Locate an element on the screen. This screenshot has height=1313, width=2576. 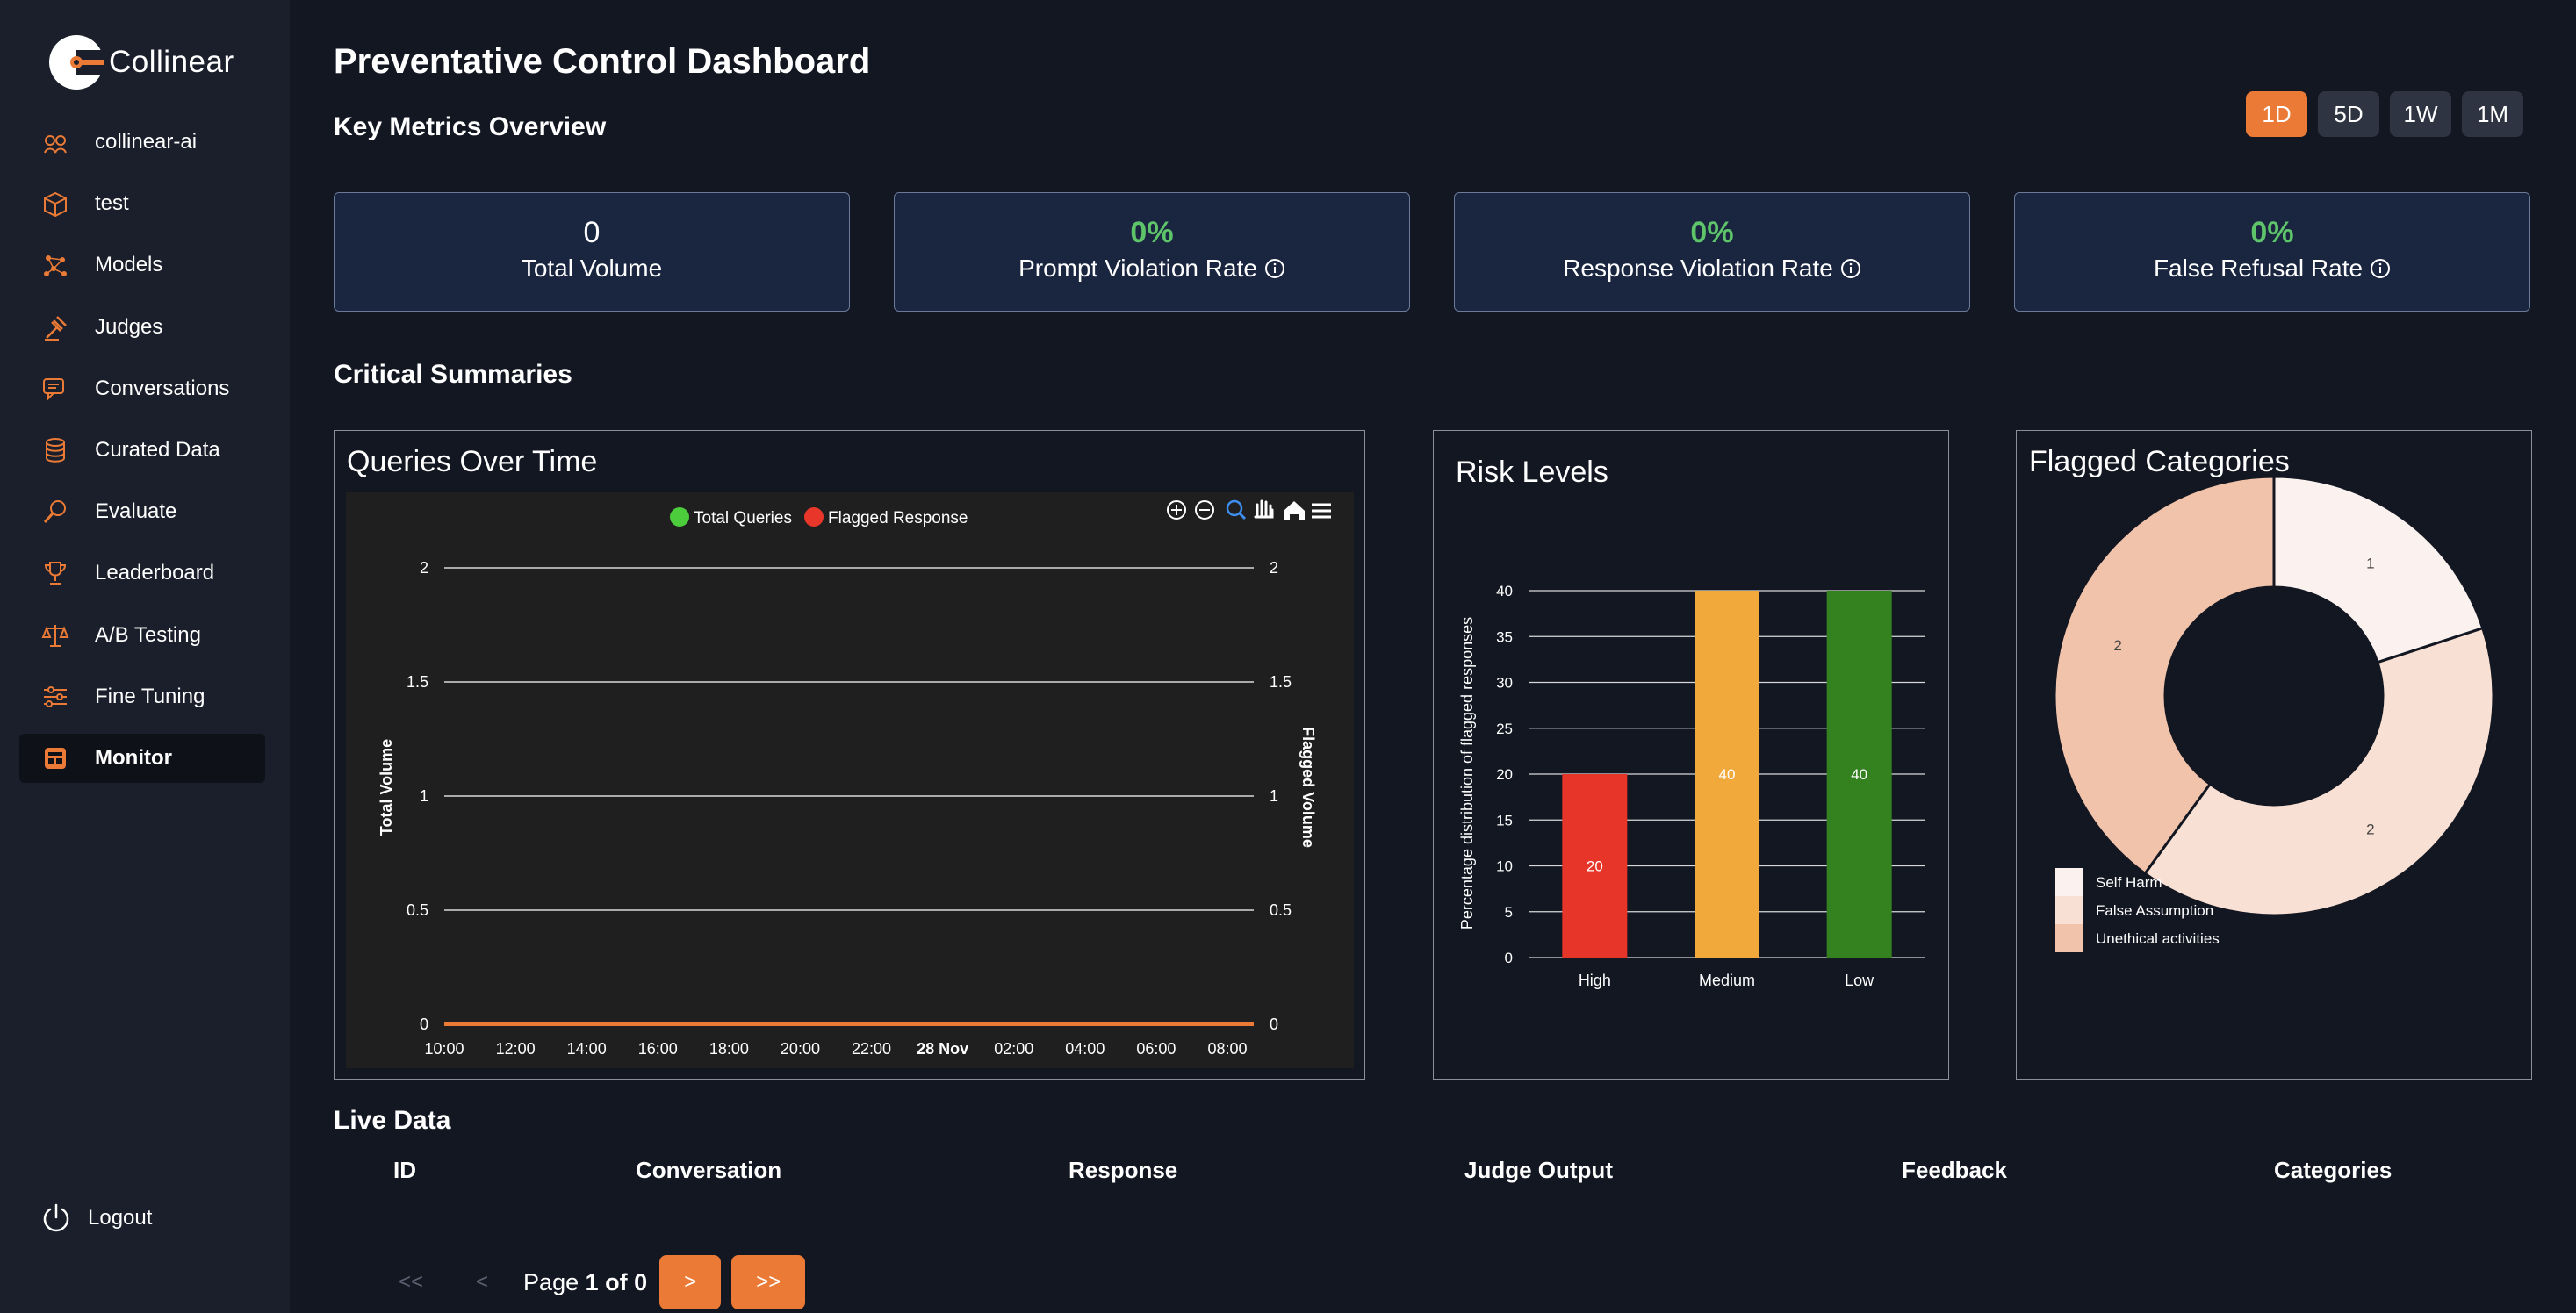
y-tick-label: 1.5 is located at coordinates (417, 682).